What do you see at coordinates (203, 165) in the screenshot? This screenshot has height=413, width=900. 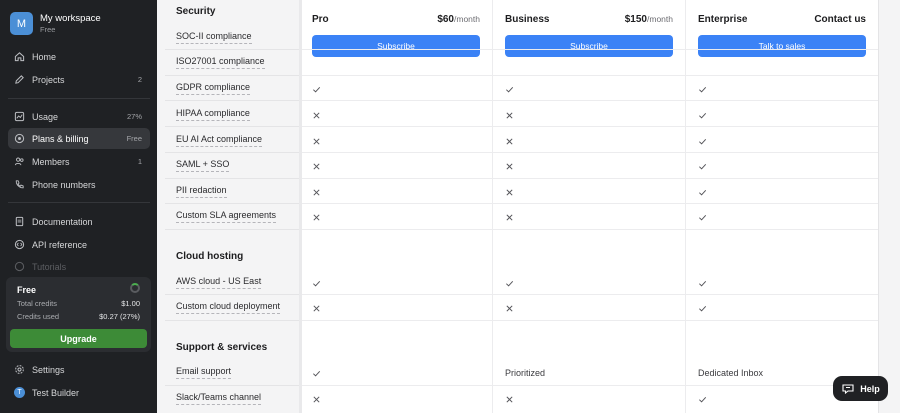 I see `feature-label: SAML + SSO` at bounding box center [203, 165].